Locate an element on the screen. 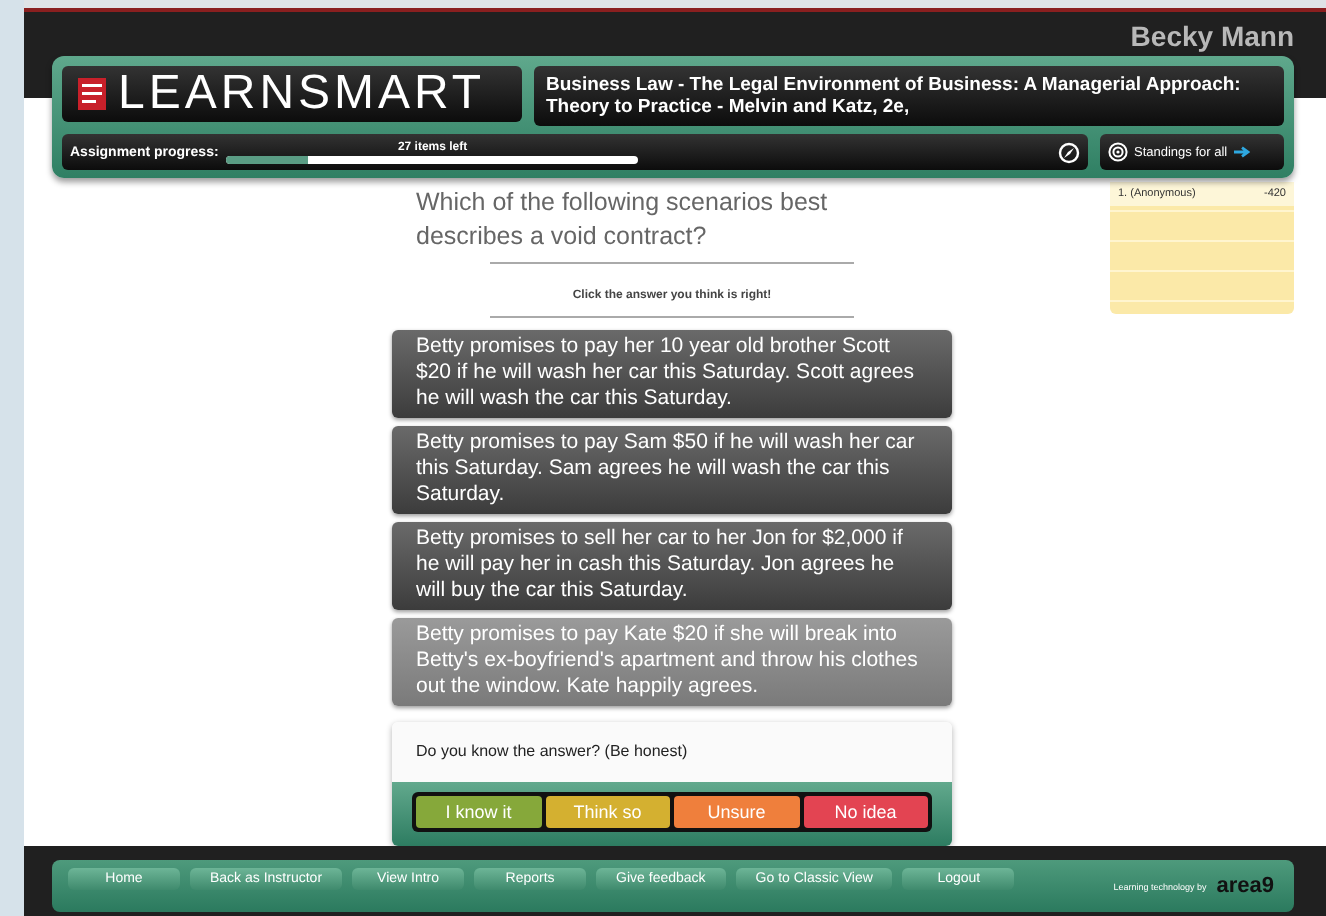 Image resolution: width=1326 pixels, height=916 pixels. user-name: Becky Mann is located at coordinates (1212, 36).